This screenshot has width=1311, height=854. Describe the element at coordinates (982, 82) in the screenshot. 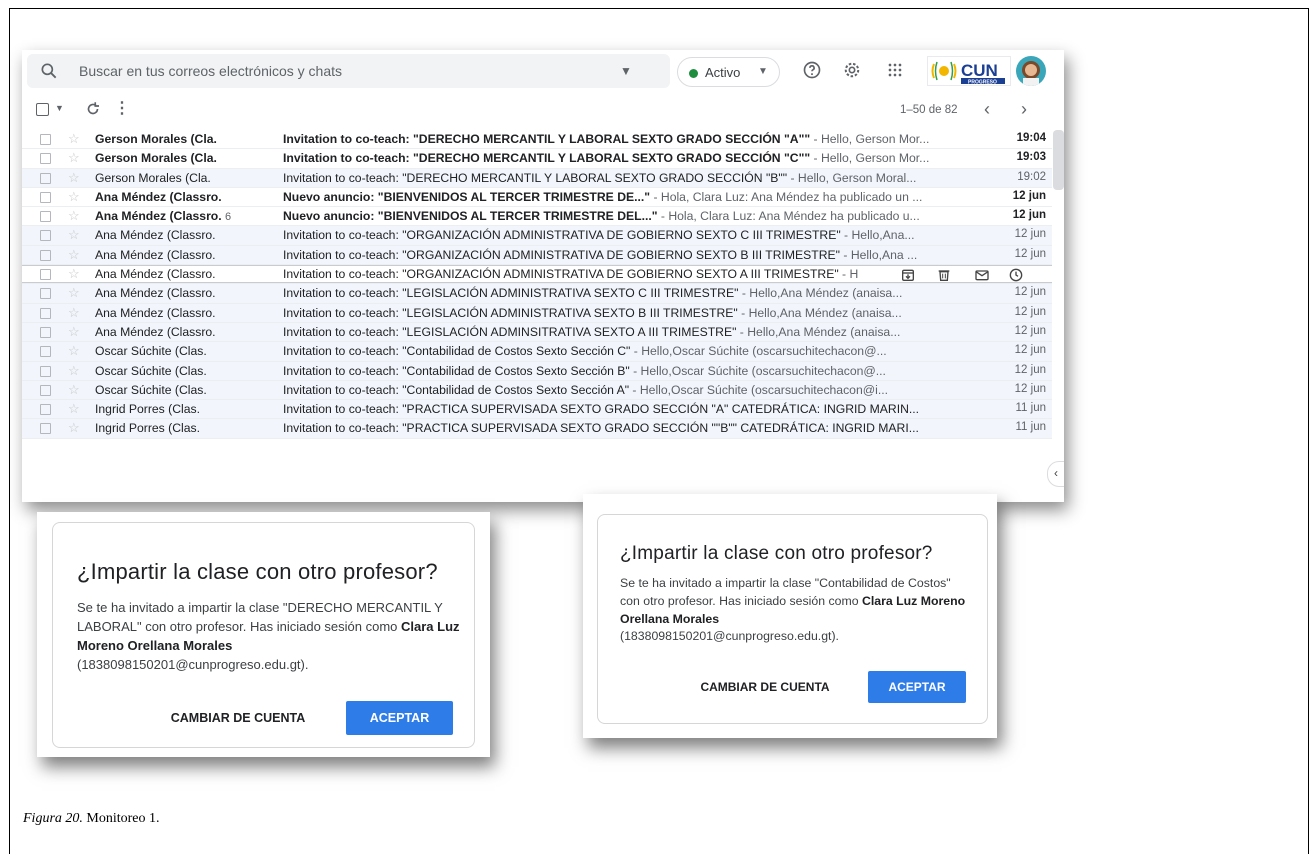

I see `svg-text: PROGRESO` at that location.